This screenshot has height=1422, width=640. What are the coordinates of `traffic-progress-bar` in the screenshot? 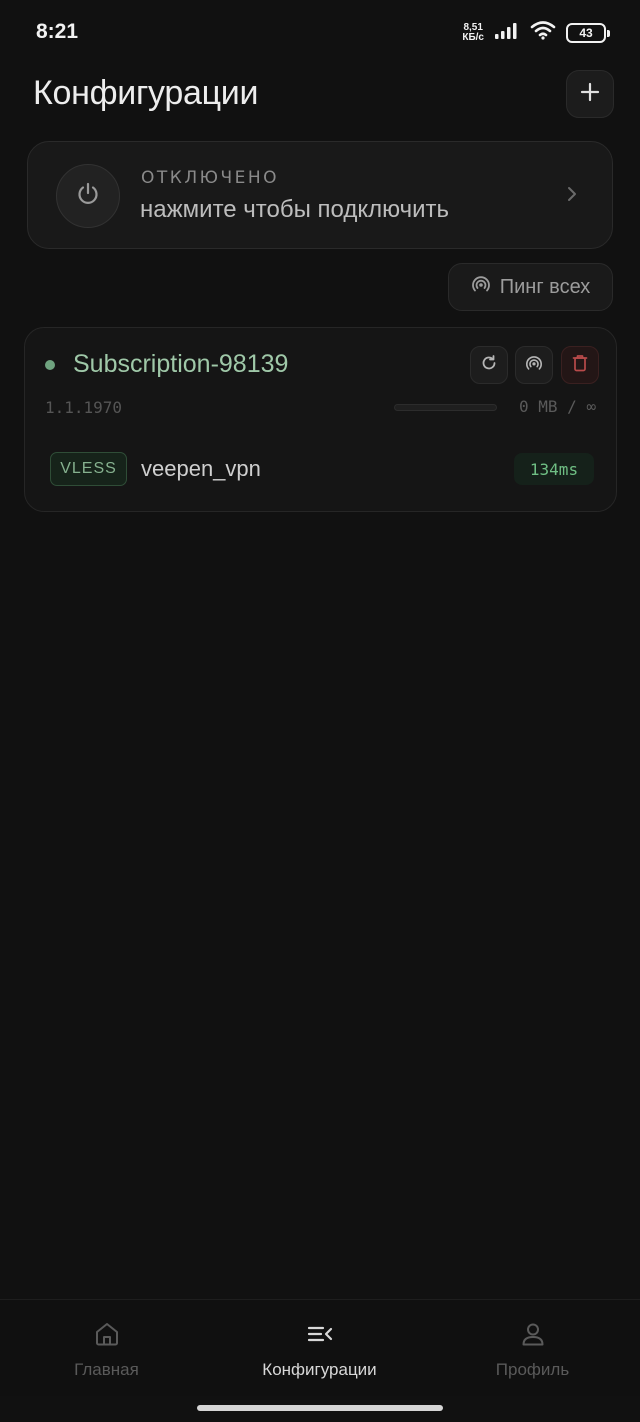 It's located at (445, 407).